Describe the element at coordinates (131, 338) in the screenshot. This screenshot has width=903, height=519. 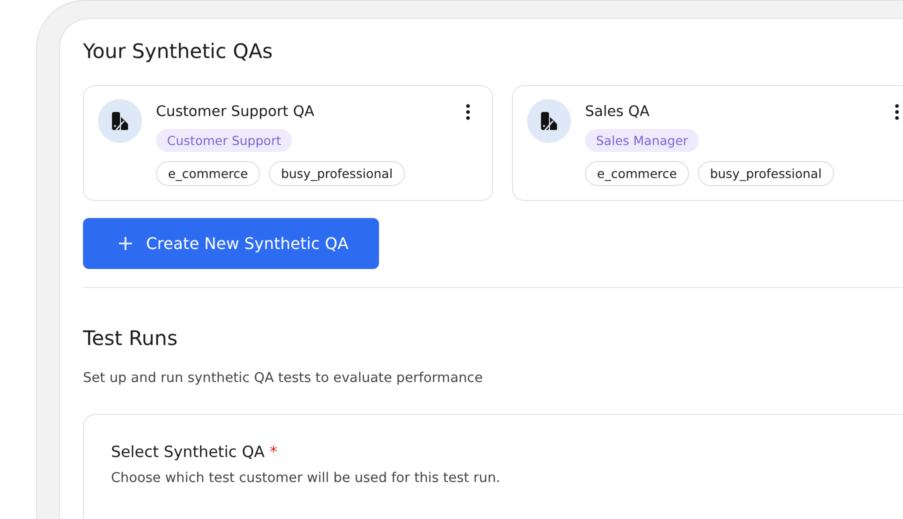
I see `section-title: Test Runs` at that location.